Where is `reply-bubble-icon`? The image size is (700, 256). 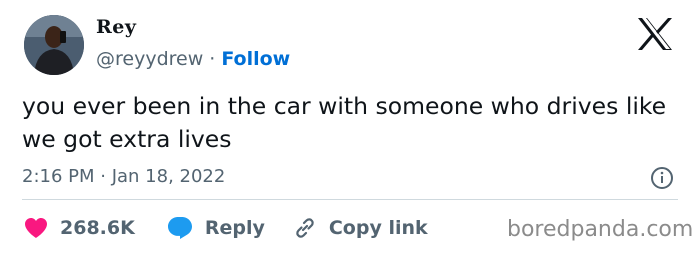 reply-bubble-icon is located at coordinates (179, 228).